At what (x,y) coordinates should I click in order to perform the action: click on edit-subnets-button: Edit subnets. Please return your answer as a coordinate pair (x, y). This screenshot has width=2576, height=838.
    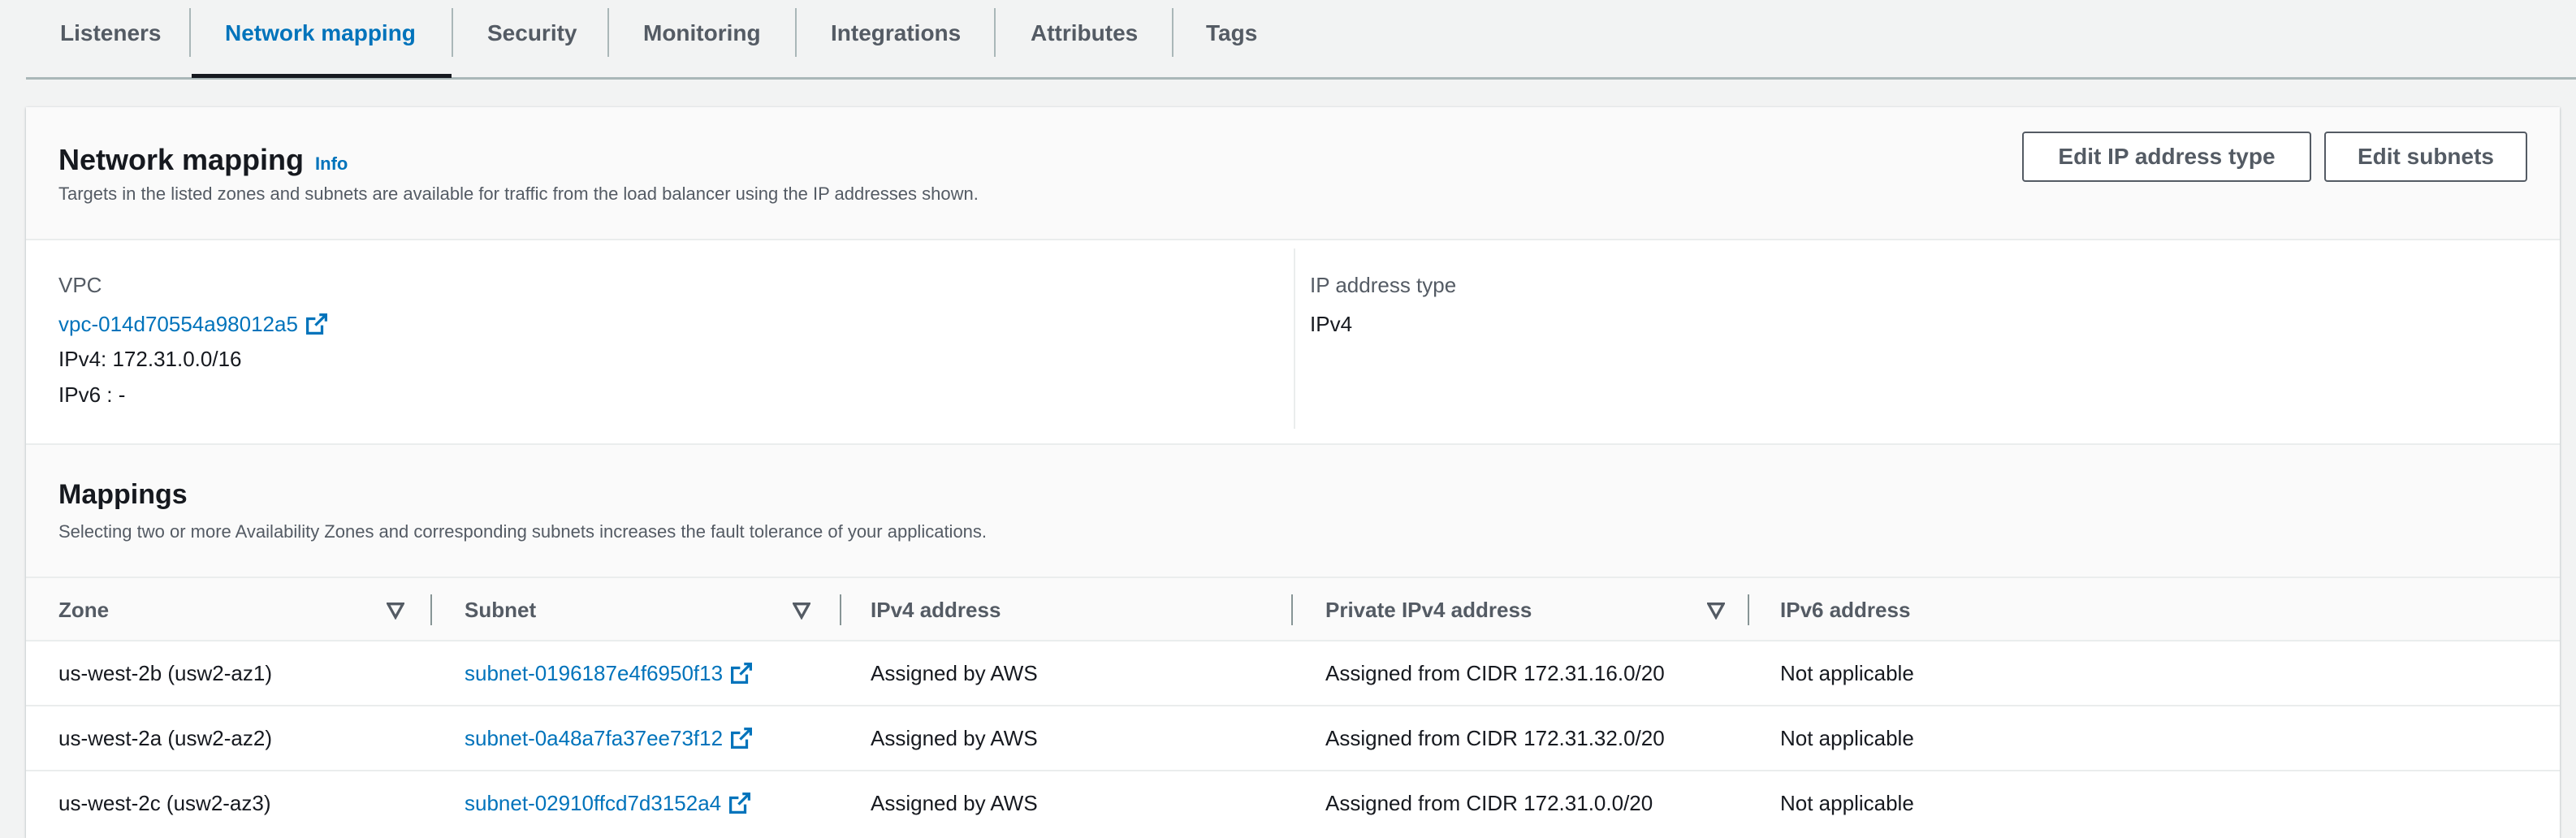
    Looking at the image, I should click on (2425, 157).